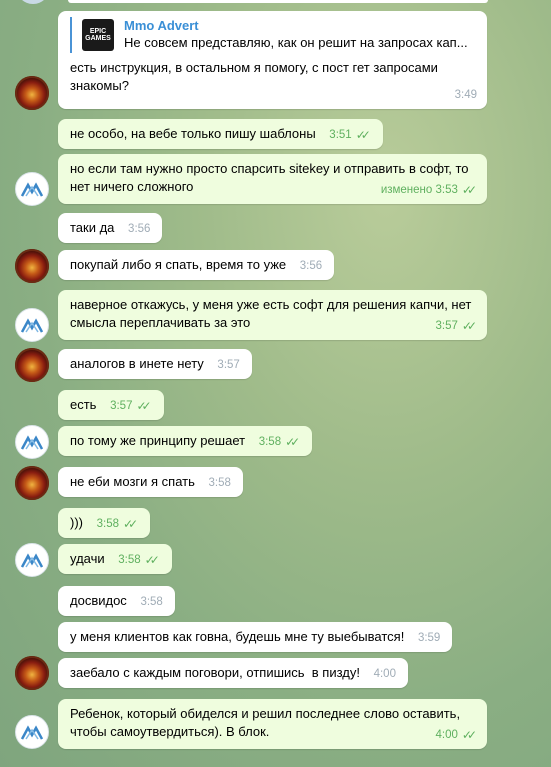 This screenshot has width=551, height=767. I want to click on message-bubble-outgoing: есть 3:57 ✓✓, so click(111, 405).